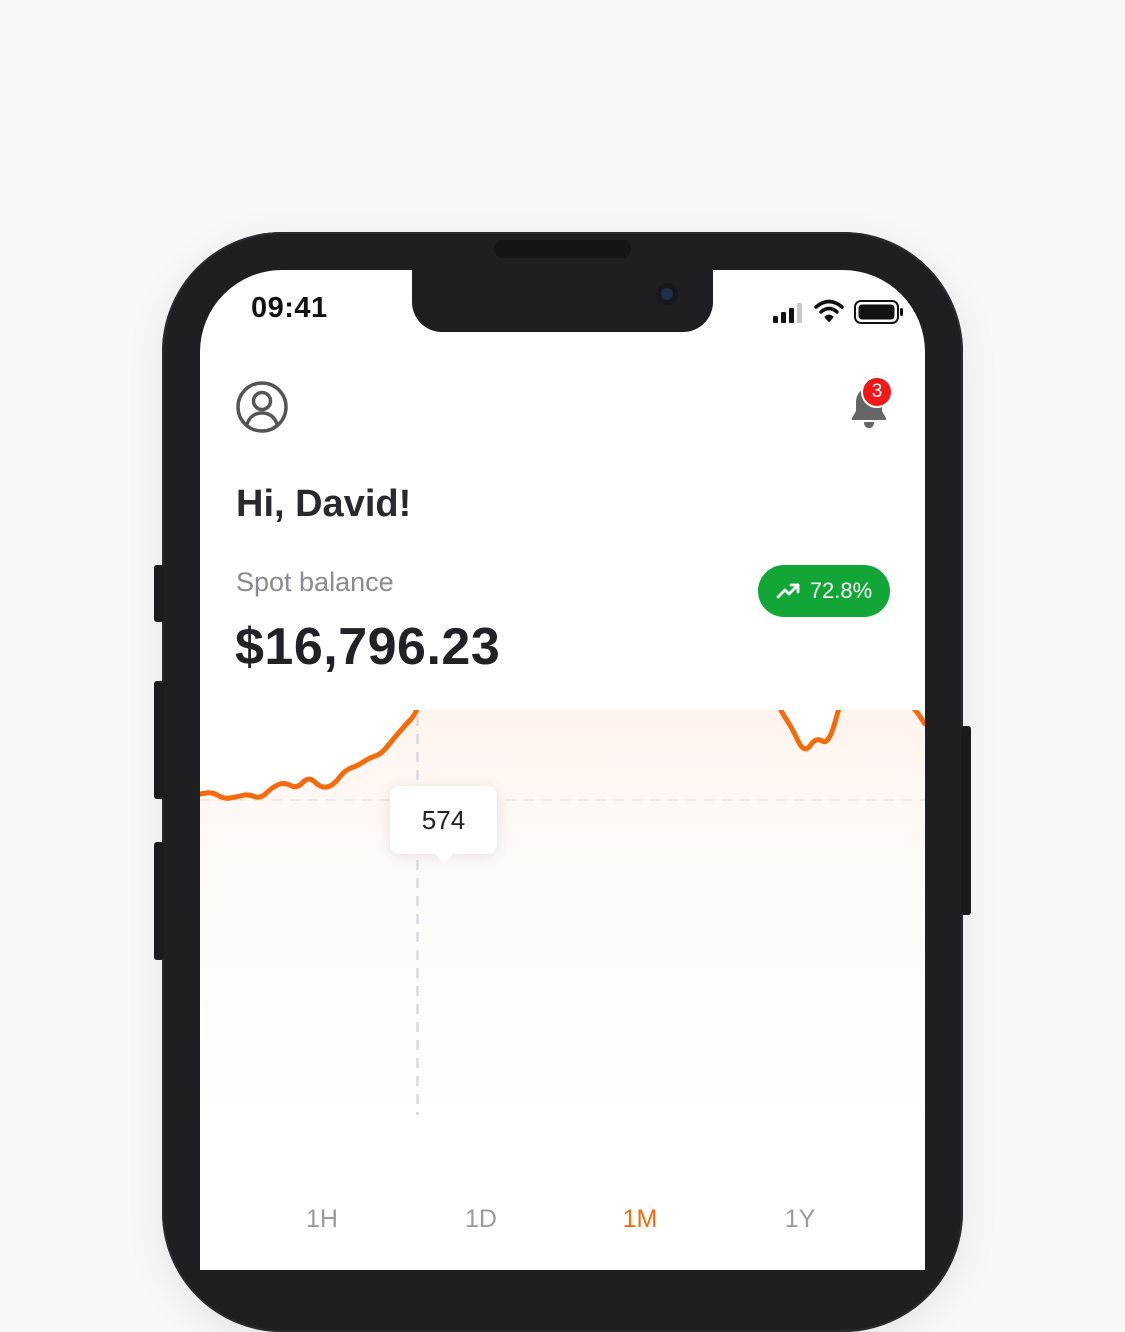 This screenshot has width=1125, height=1332. I want to click on balance-label: Spot balance, so click(315, 582).